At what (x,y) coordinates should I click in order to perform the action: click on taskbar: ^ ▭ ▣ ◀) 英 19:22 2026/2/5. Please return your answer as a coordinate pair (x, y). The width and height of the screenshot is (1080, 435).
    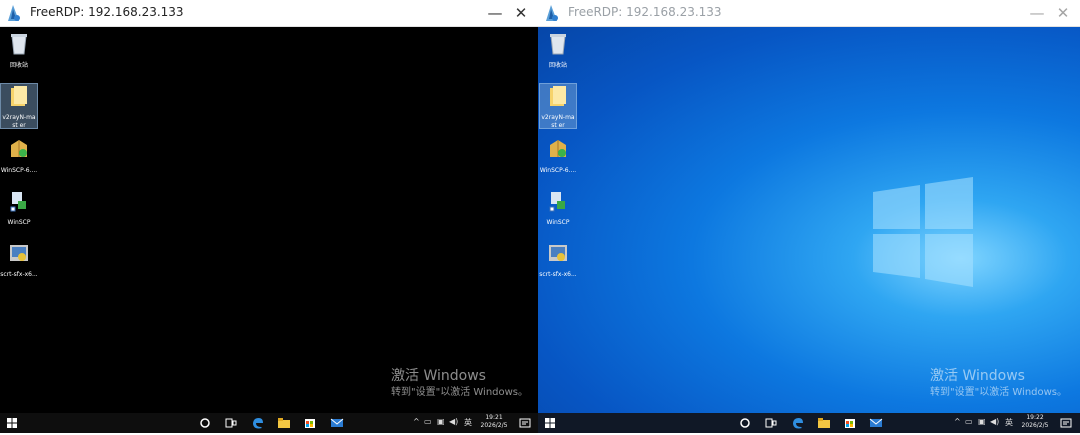
    Looking at the image, I should click on (809, 423).